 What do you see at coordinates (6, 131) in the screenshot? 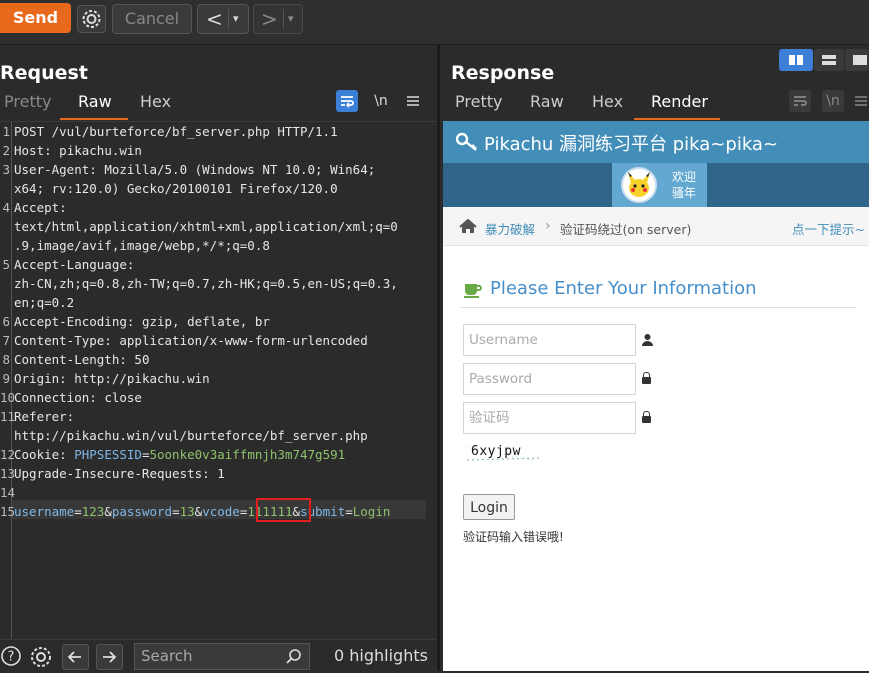
I see `line-number: 1` at bounding box center [6, 131].